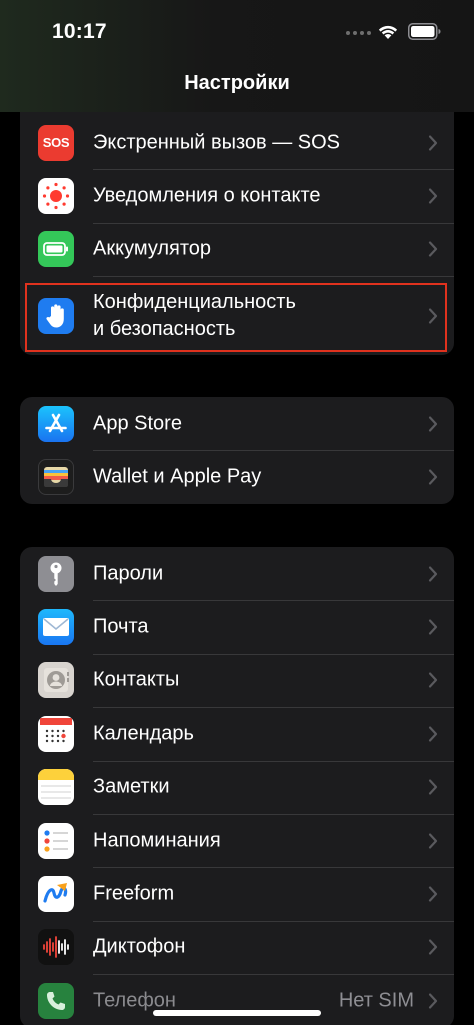  What do you see at coordinates (56, 947) in the screenshot?
I see `voice-memos-icon` at bounding box center [56, 947].